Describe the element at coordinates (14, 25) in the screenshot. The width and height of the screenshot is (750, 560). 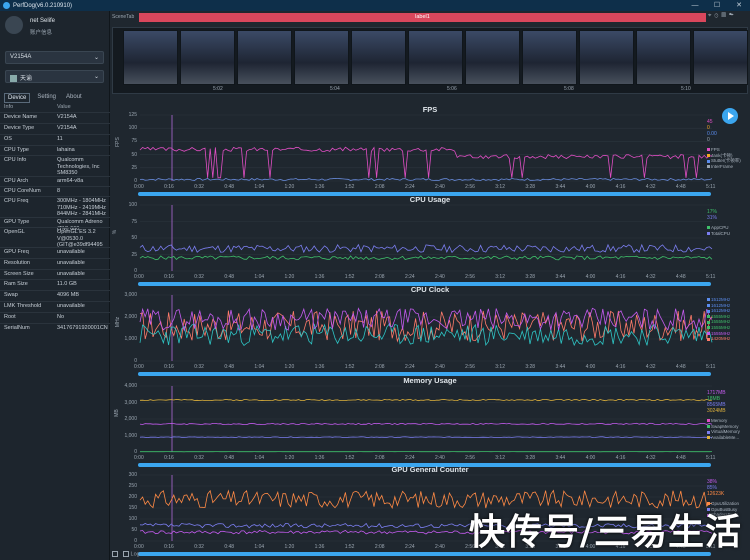
I see `avatar` at that location.